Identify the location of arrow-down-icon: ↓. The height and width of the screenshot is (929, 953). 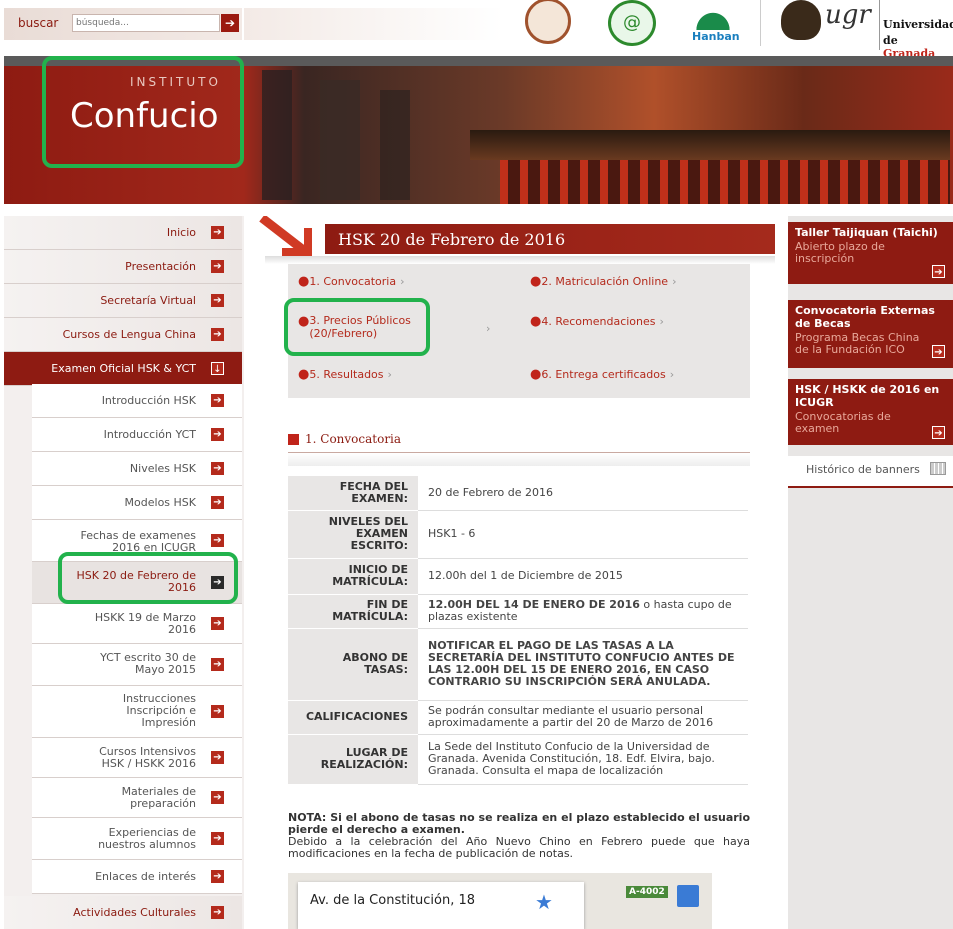
(217, 368).